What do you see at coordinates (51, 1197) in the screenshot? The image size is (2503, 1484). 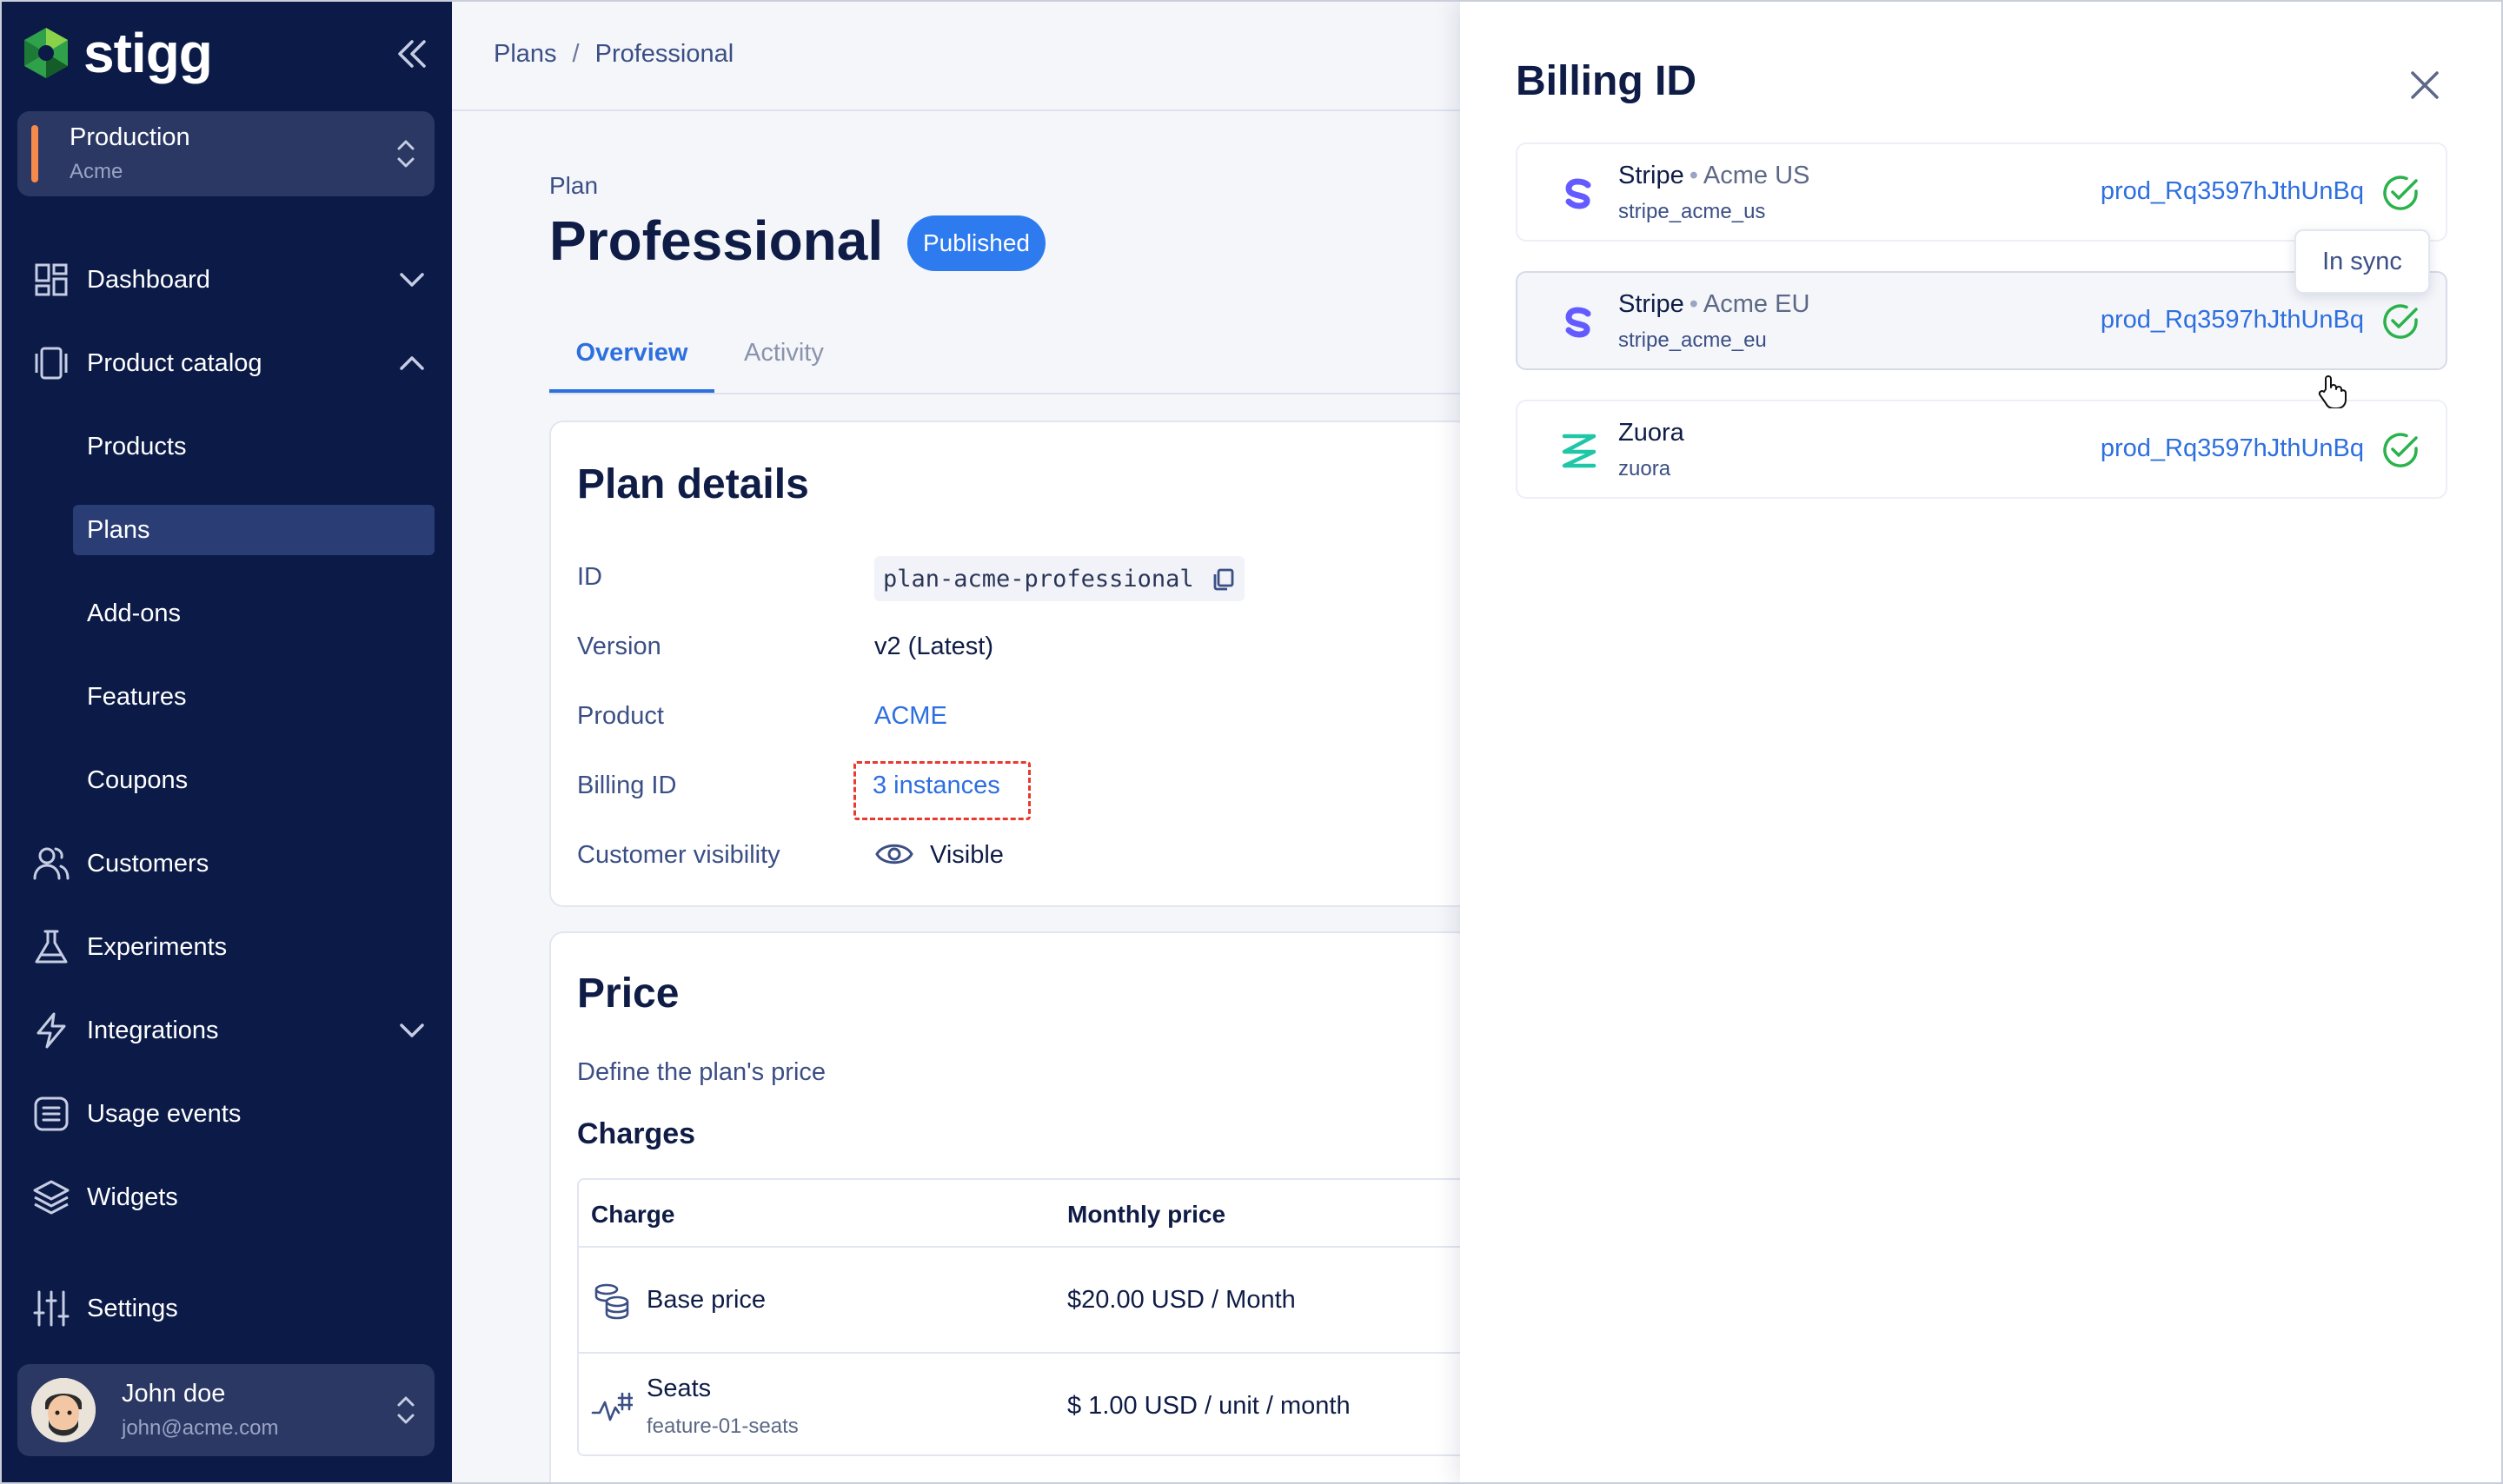 I see `layers-icon` at bounding box center [51, 1197].